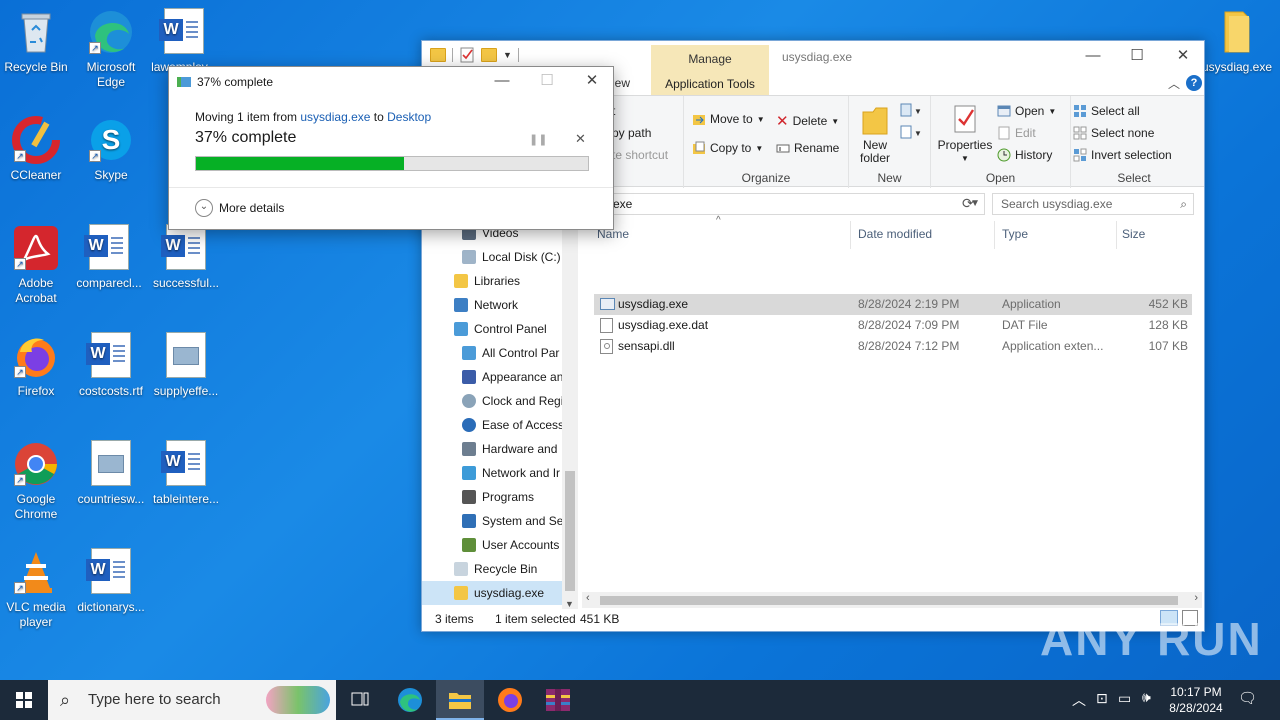 The image size is (1280, 720). What do you see at coordinates (335, 117) in the screenshot?
I see `source-link: usysdiag.exe` at bounding box center [335, 117].